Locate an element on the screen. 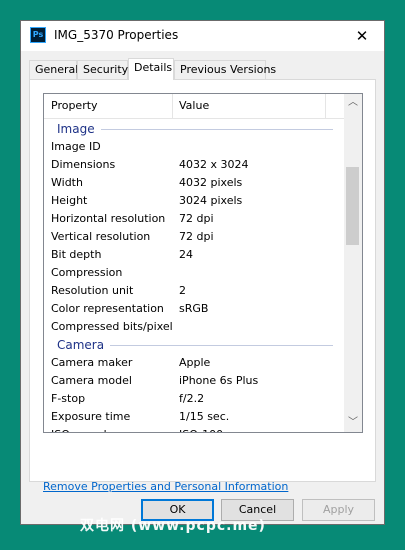 The height and width of the screenshot is (550, 405). apply-button: Apply is located at coordinates (338, 510).